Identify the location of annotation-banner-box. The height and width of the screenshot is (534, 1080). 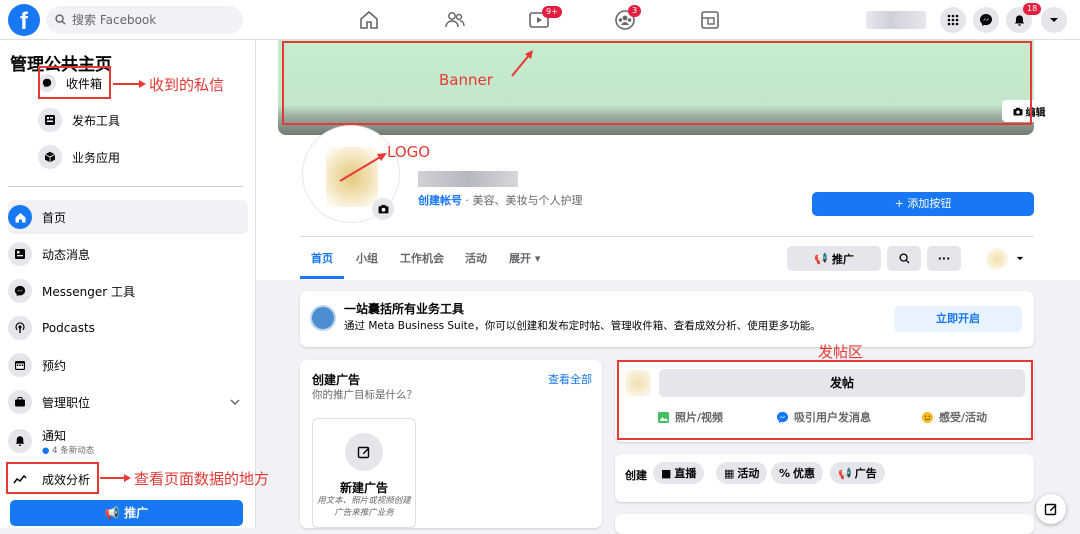
(657, 83).